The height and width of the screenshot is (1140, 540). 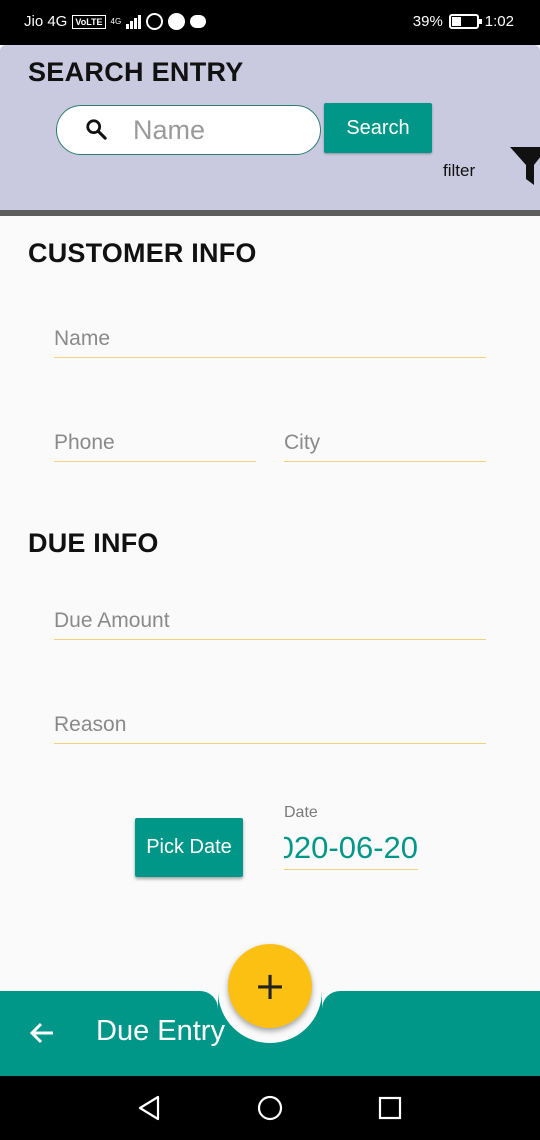 I want to click on date-field: 2020-06-20, so click(x=351, y=848).